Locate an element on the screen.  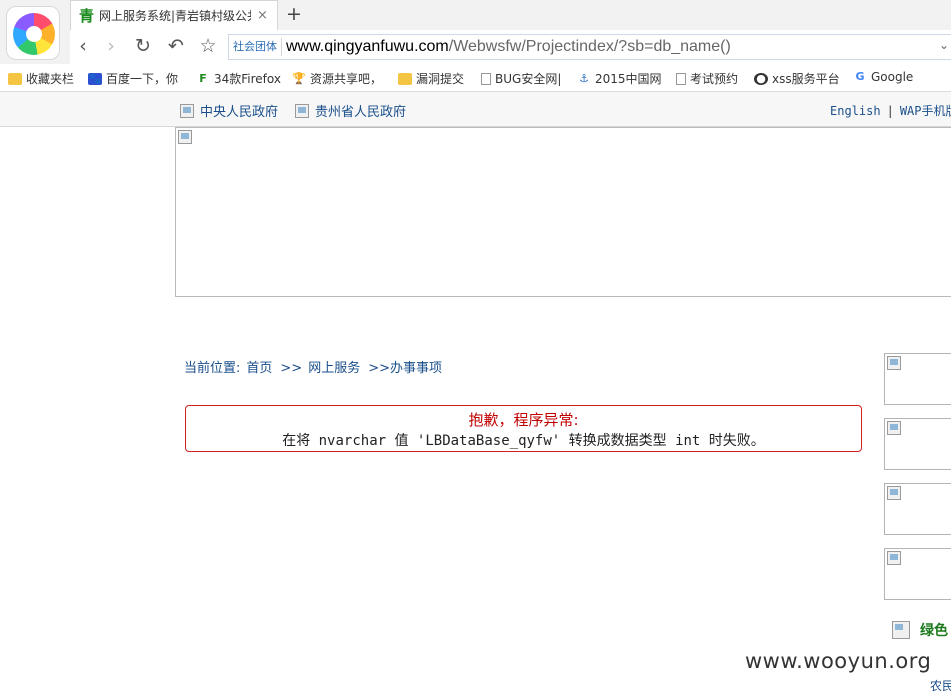
url-path: /Webwsfw/Projectindex/?sb=db_name() is located at coordinates (589, 46).